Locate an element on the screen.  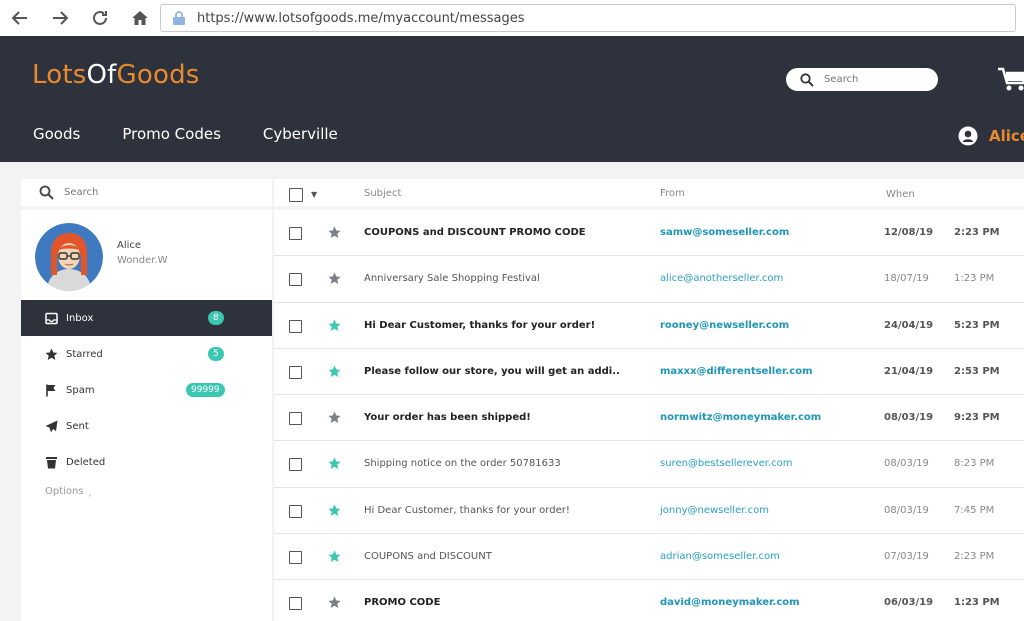
paper-plane-icon is located at coordinates (51, 426).